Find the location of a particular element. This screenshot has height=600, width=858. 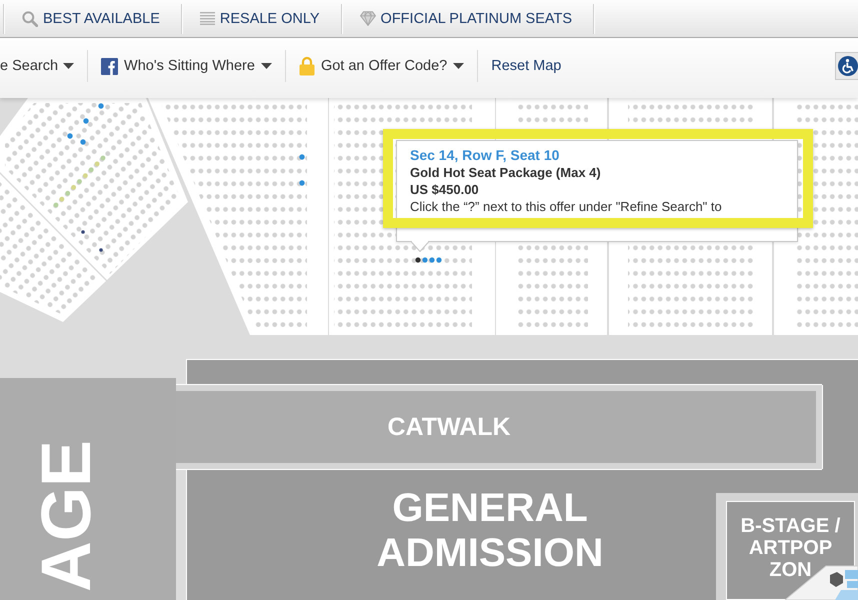

search-icon is located at coordinates (30, 18).